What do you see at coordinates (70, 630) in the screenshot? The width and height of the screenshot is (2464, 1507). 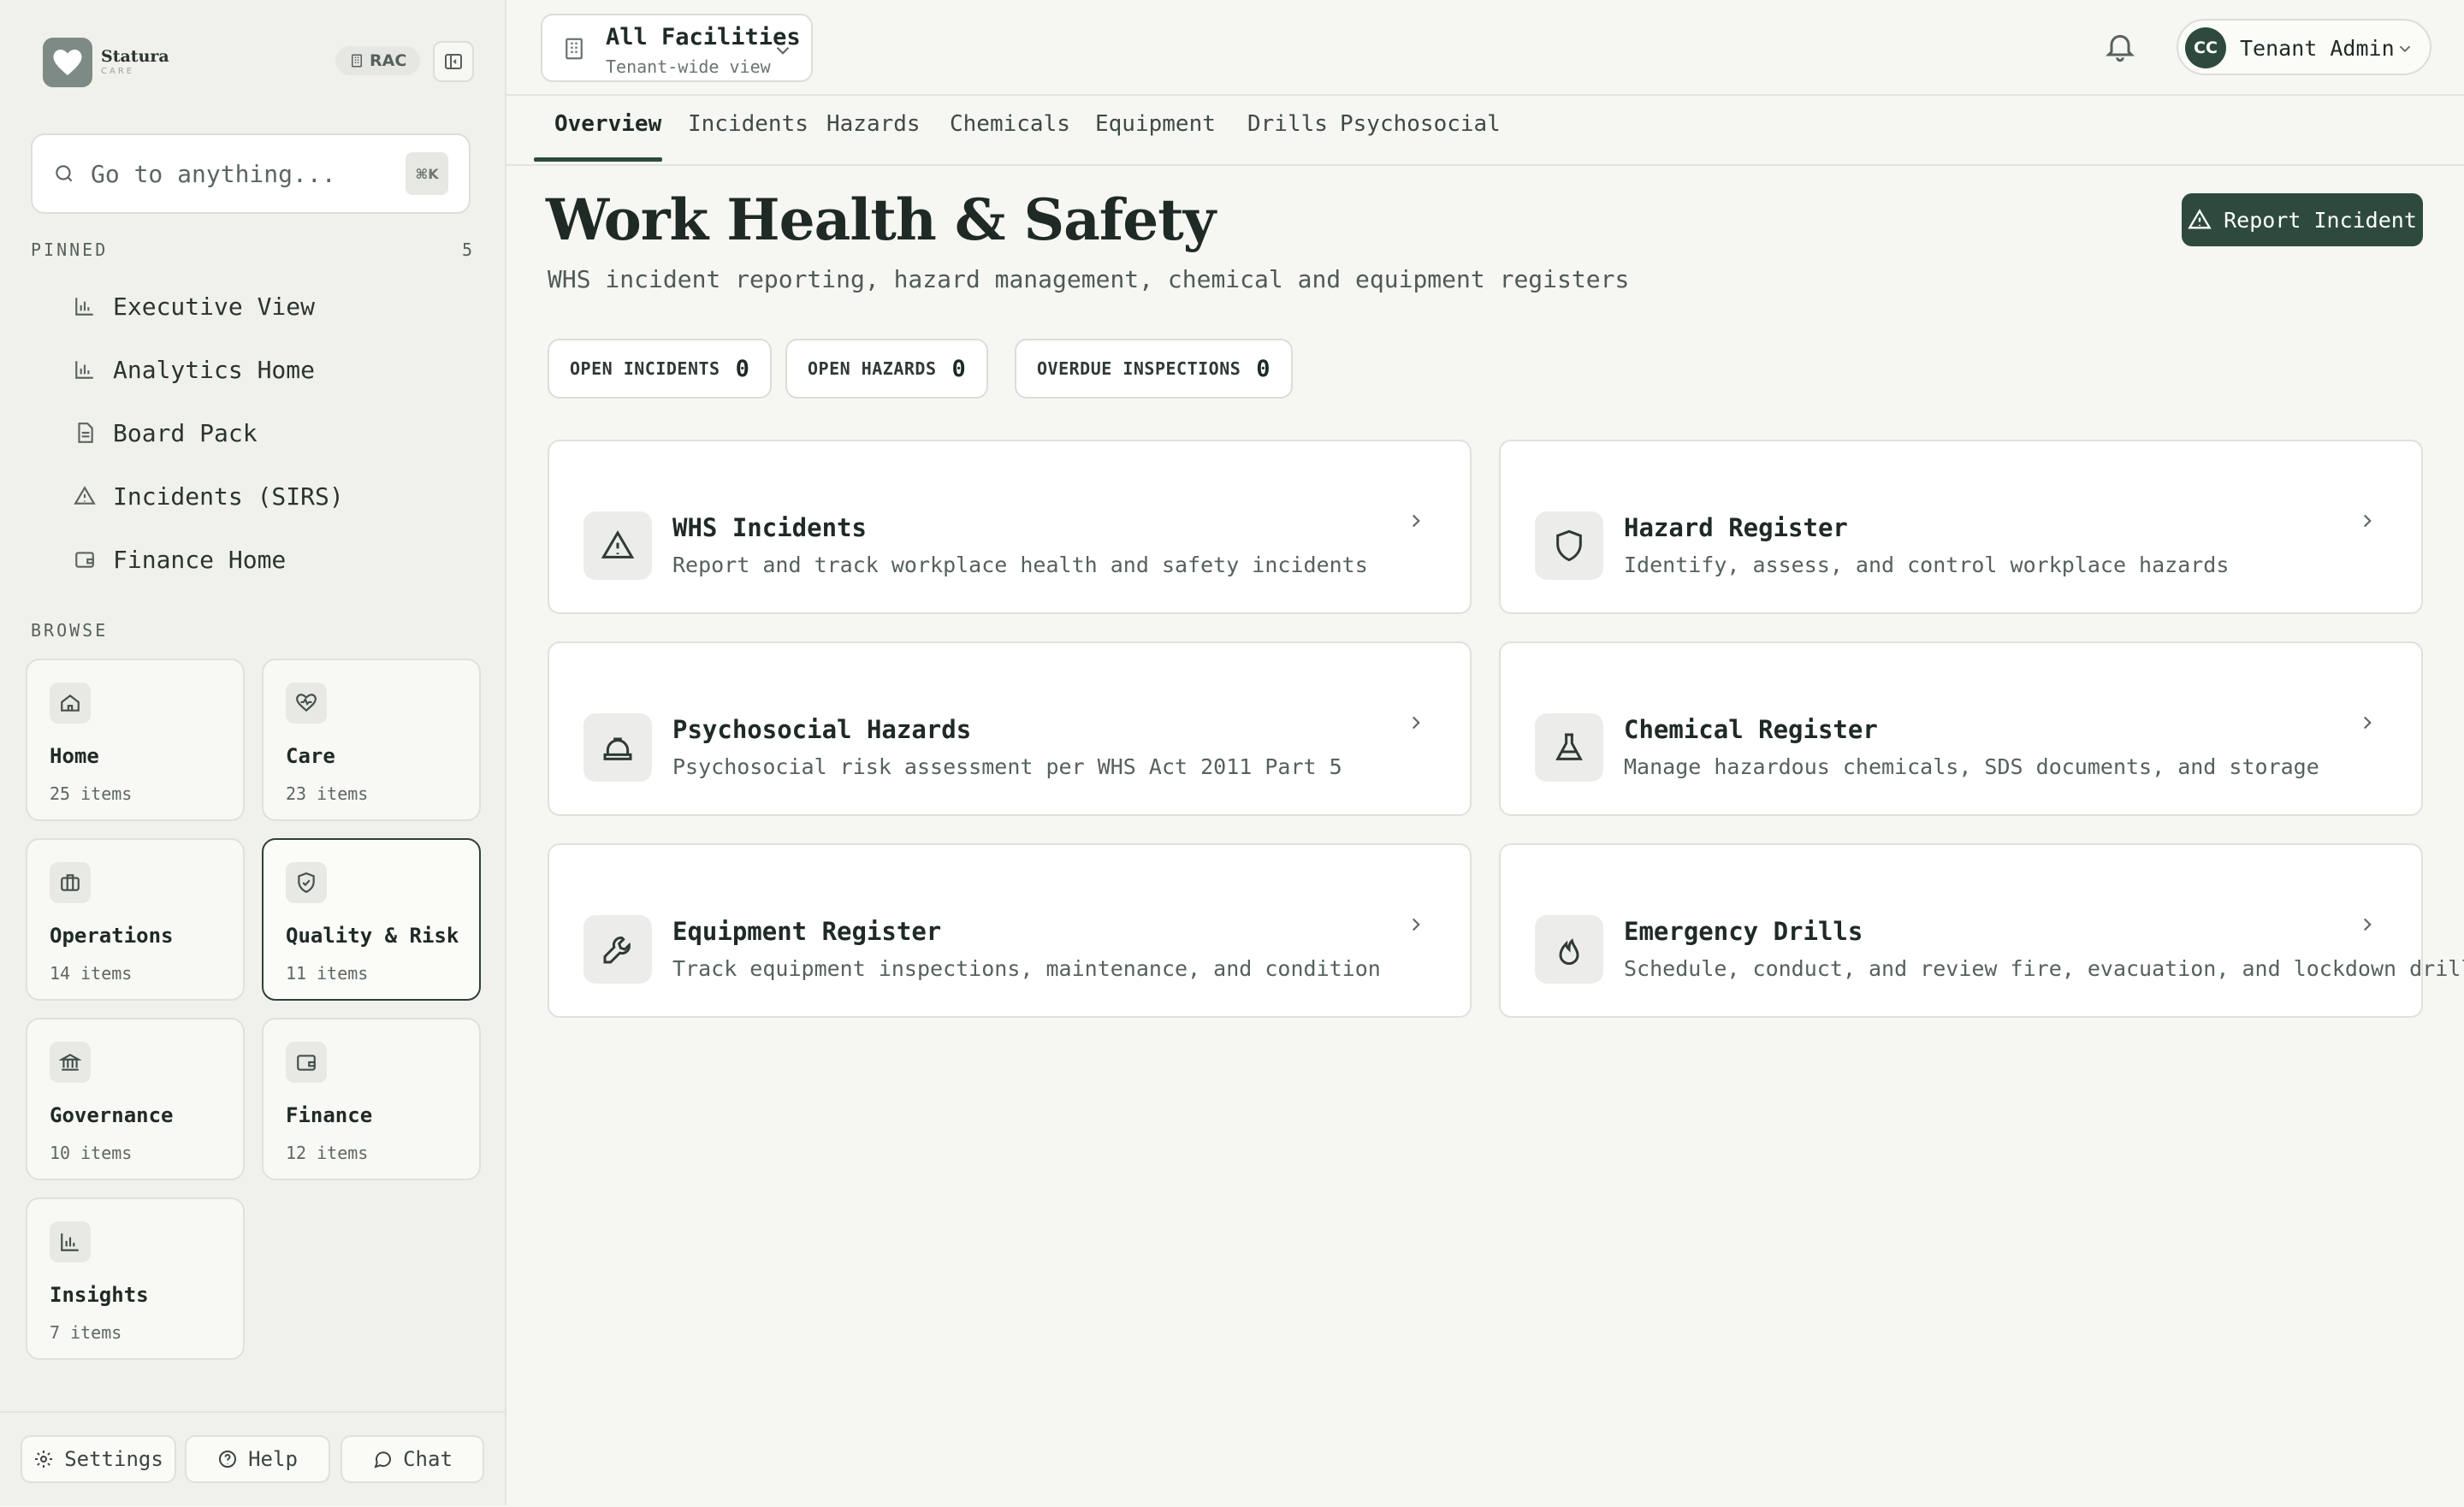 I see `browse-section-label: BROWSE` at bounding box center [70, 630].